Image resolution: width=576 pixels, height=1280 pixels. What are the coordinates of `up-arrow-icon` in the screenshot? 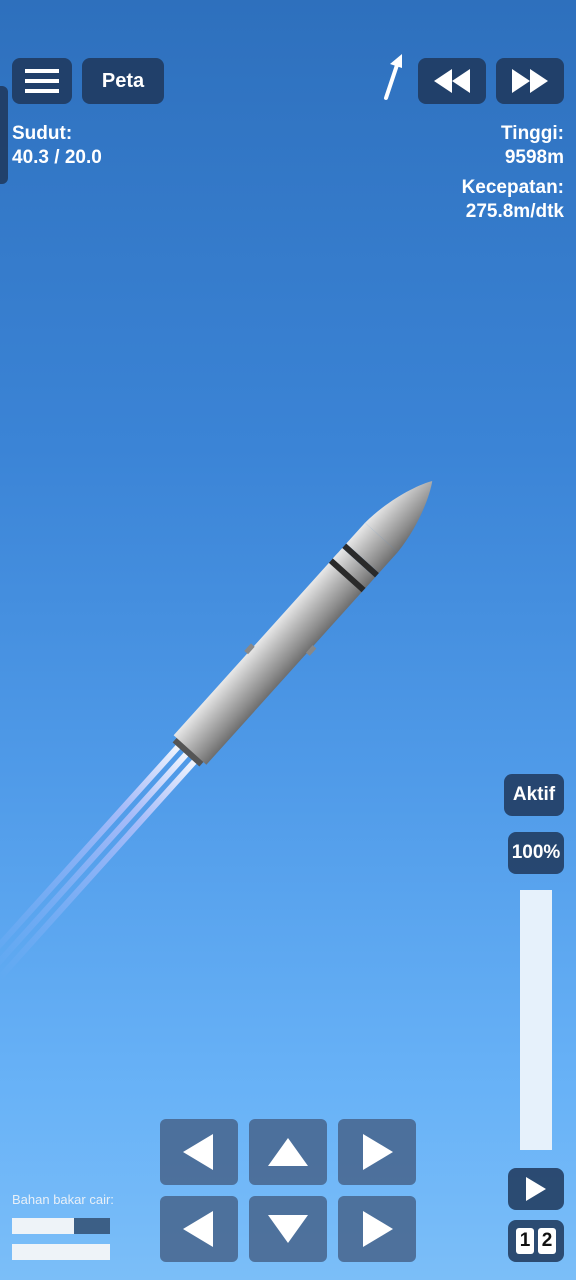 It's located at (288, 1152).